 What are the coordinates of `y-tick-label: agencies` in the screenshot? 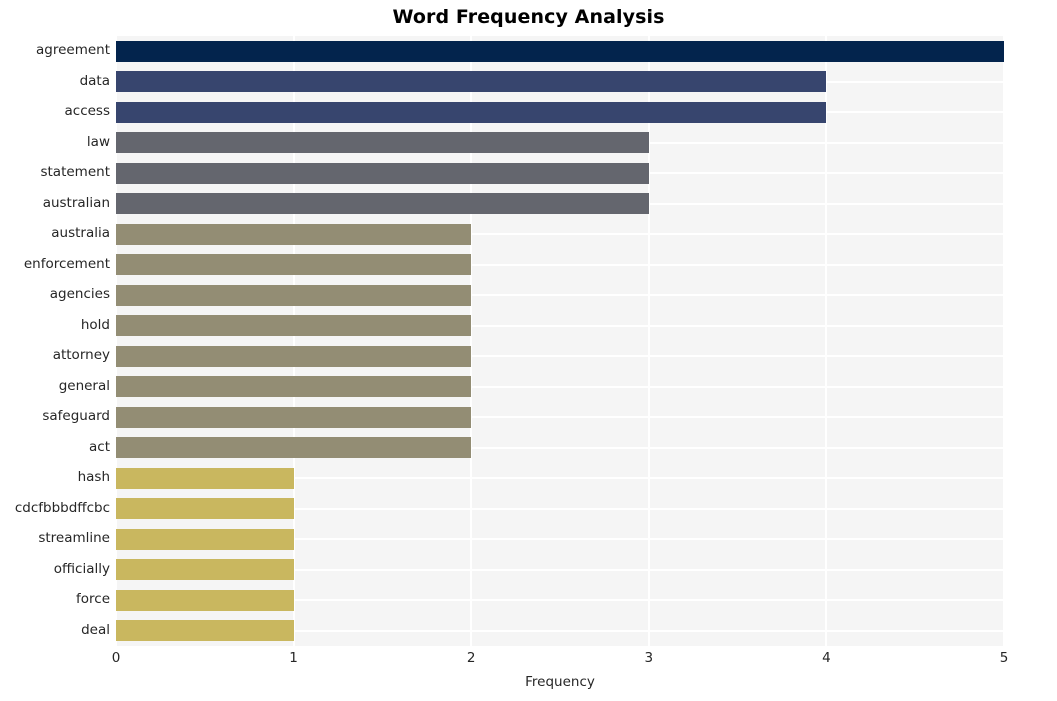 It's located at (79, 294).